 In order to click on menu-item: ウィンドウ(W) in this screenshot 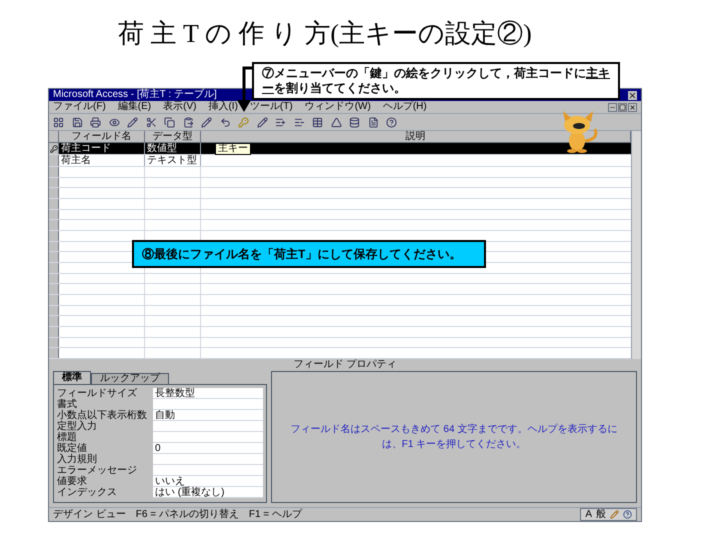, I will do `click(337, 107)`.